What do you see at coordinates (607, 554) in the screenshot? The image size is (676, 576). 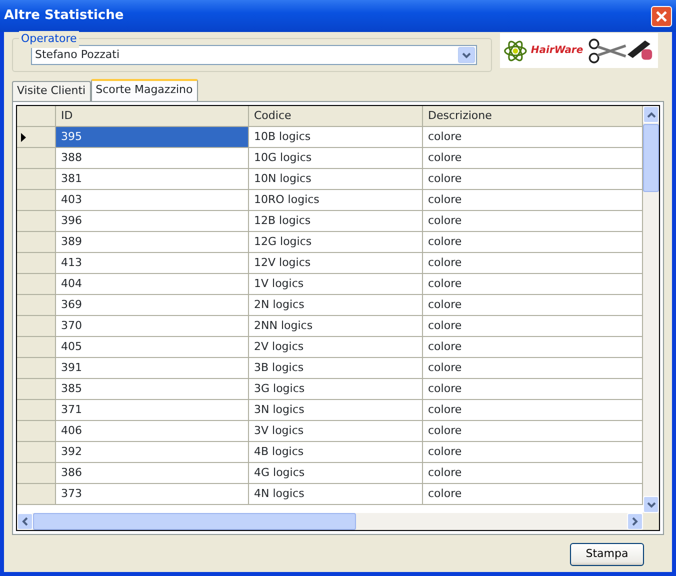 I see `print-button: Stampa` at bounding box center [607, 554].